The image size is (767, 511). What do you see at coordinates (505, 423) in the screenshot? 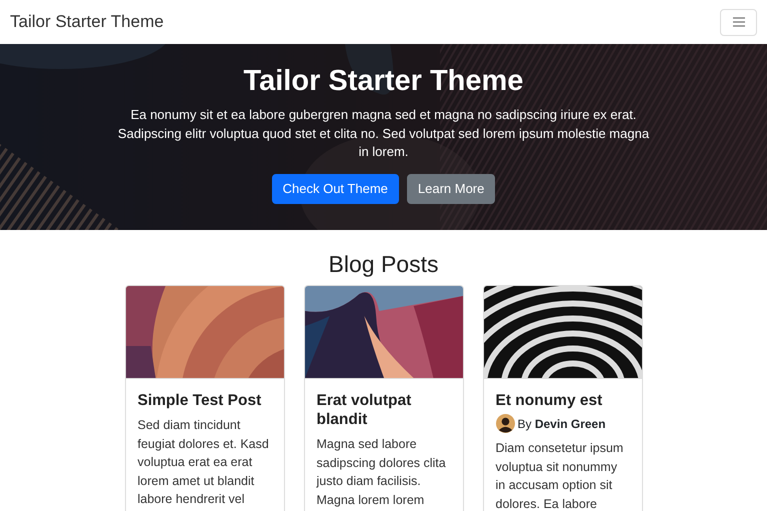
I see `avatar-icon` at bounding box center [505, 423].